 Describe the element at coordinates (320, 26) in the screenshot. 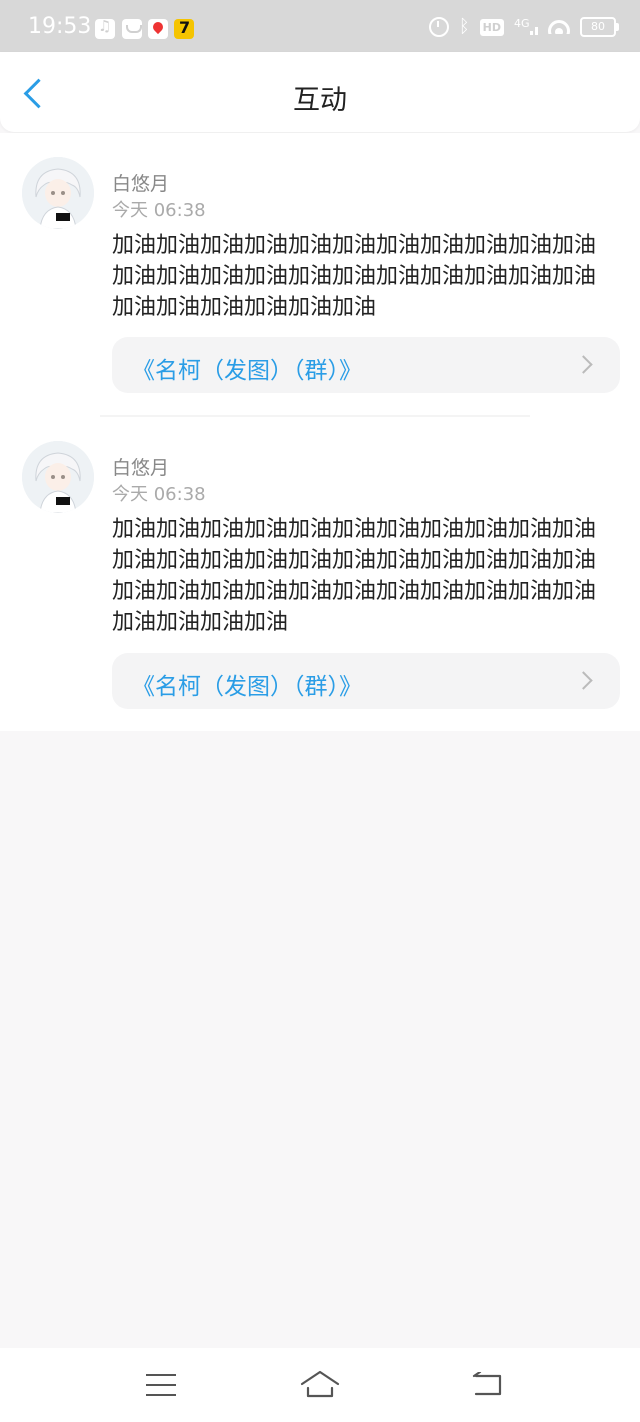

I see `status-bar: 19:53 ᛒ HD 4G 80` at that location.